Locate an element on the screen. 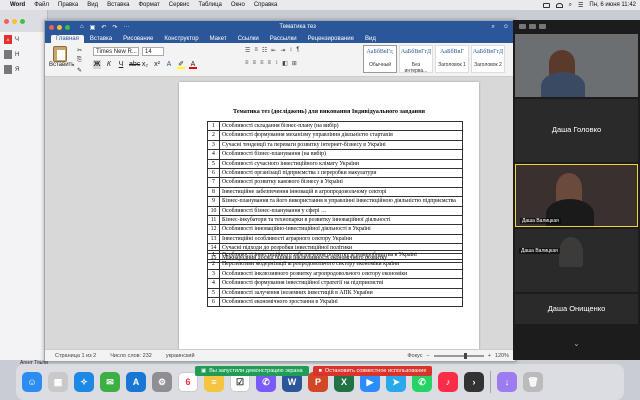 The image size is (640, 400). shading-icon: ◧ is located at coordinates (285, 63).